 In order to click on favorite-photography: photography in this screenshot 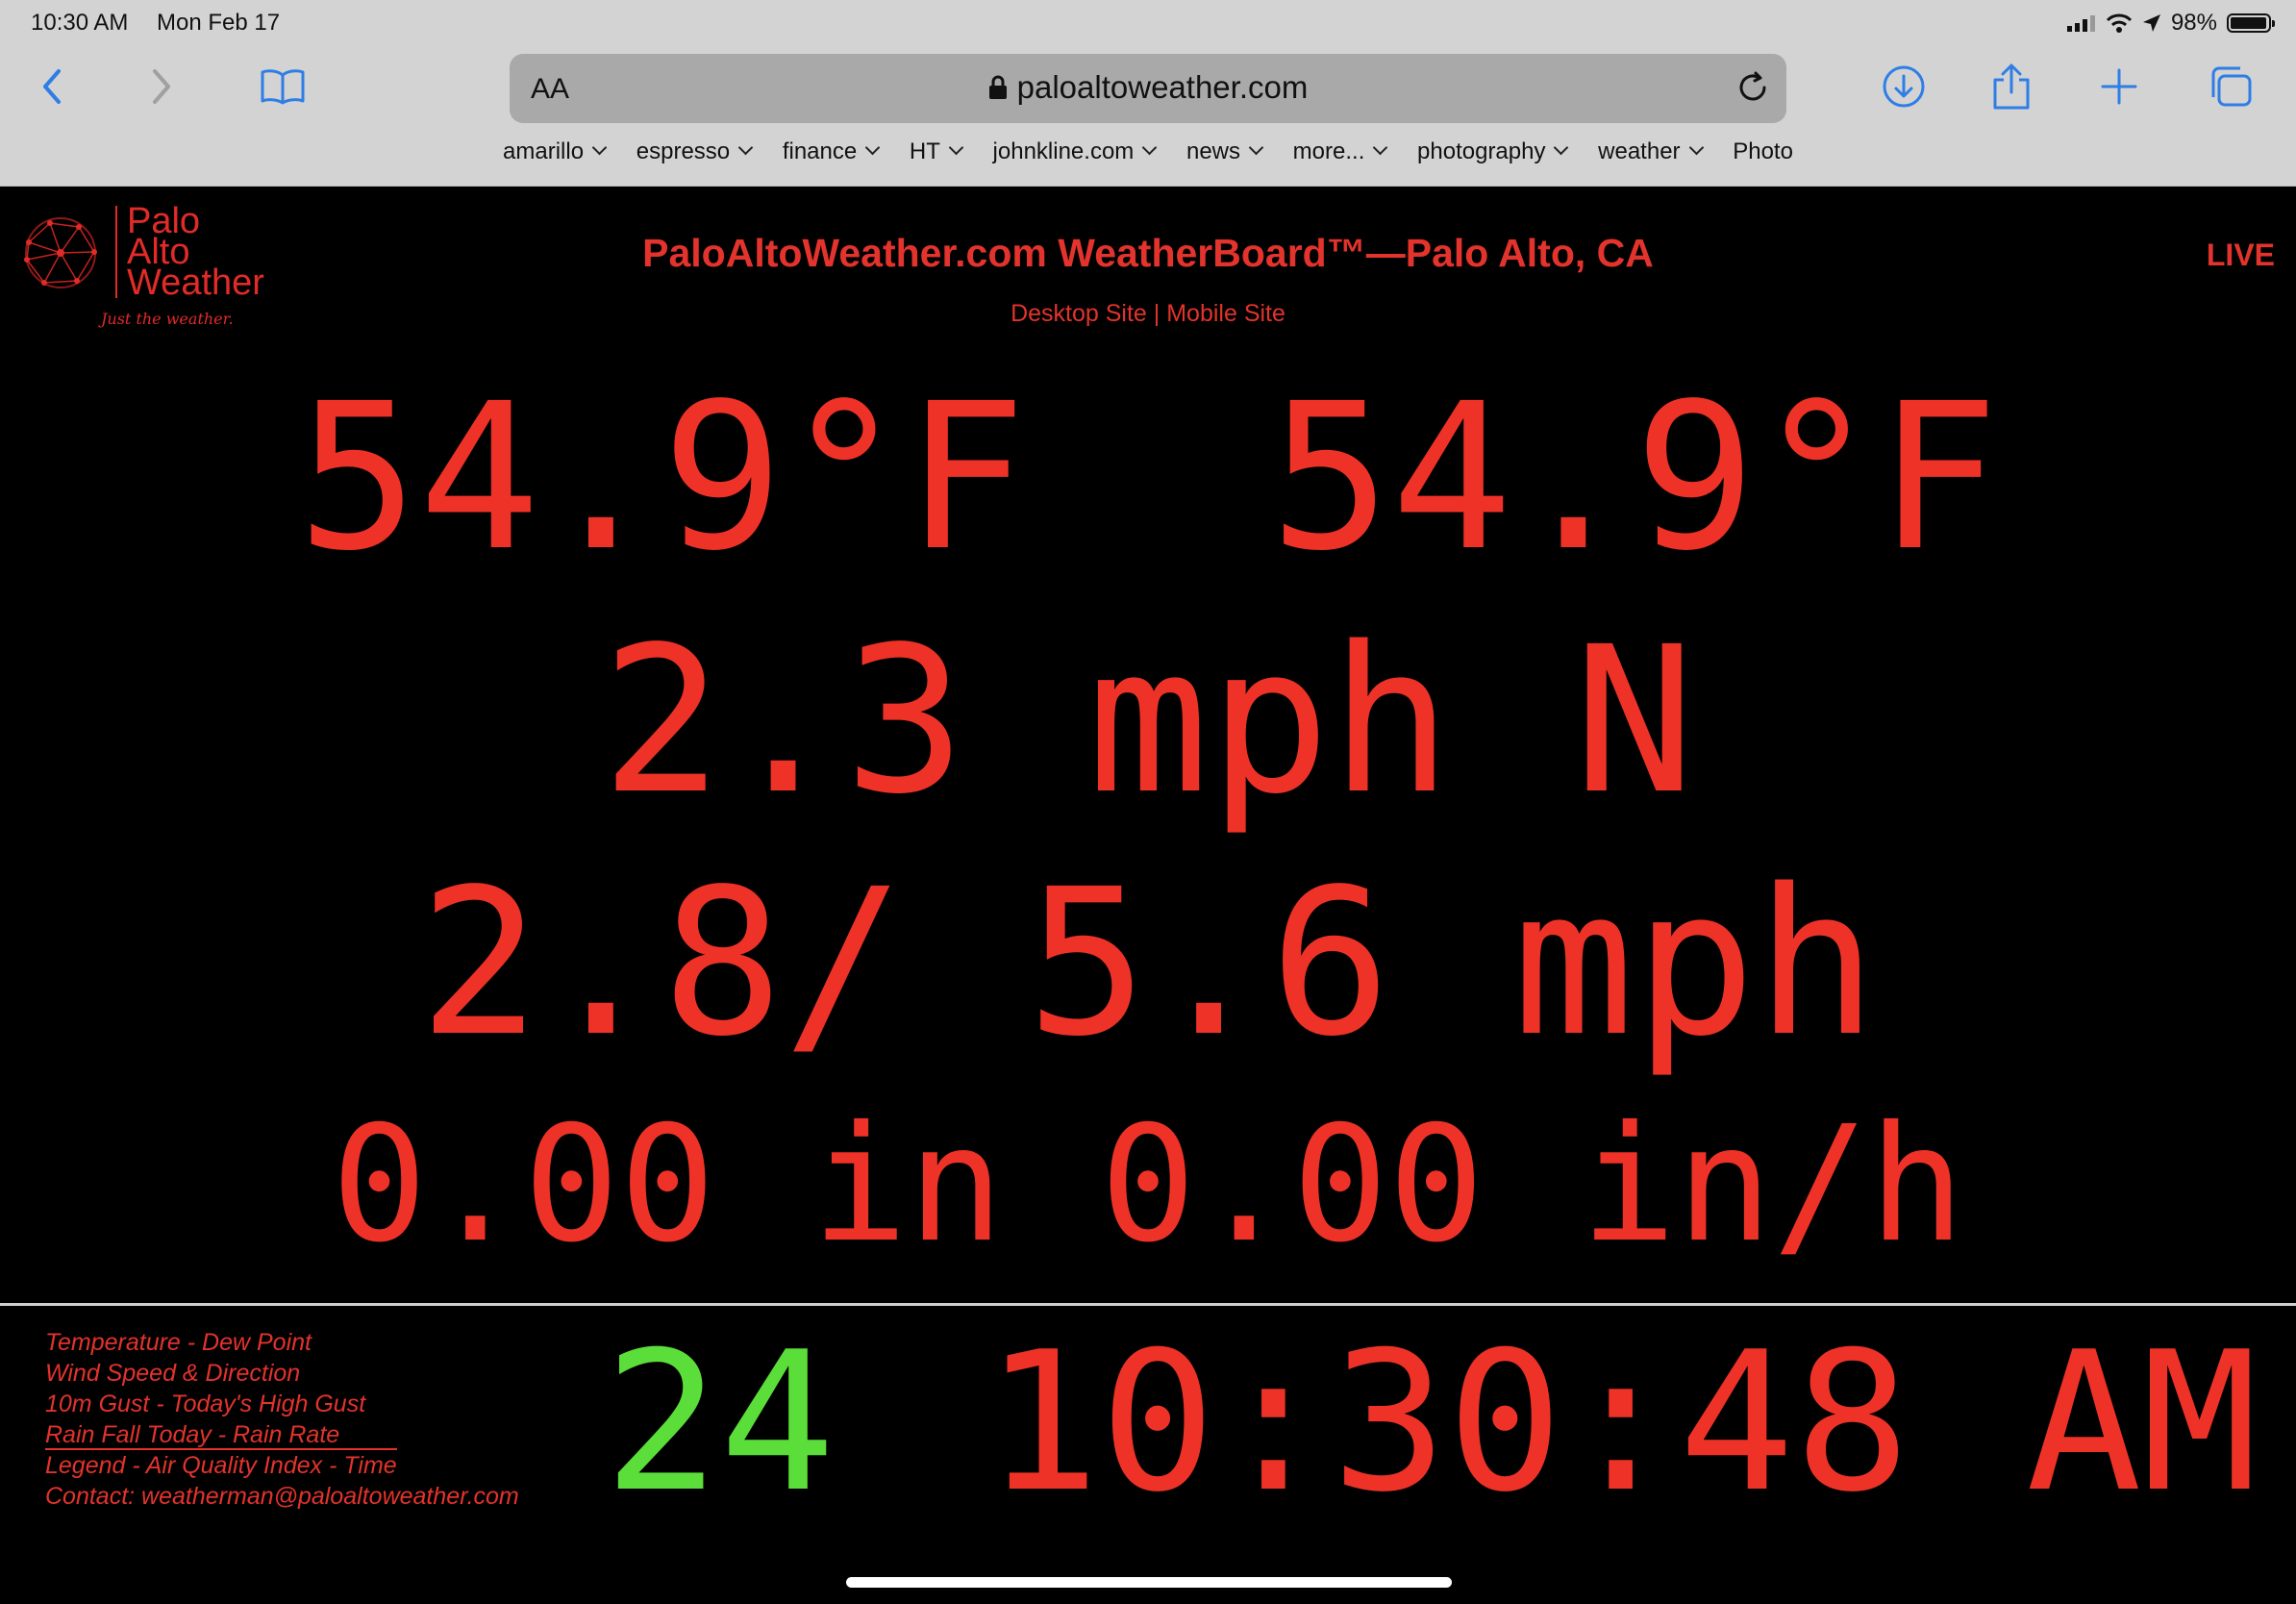, I will do `click(1493, 151)`.